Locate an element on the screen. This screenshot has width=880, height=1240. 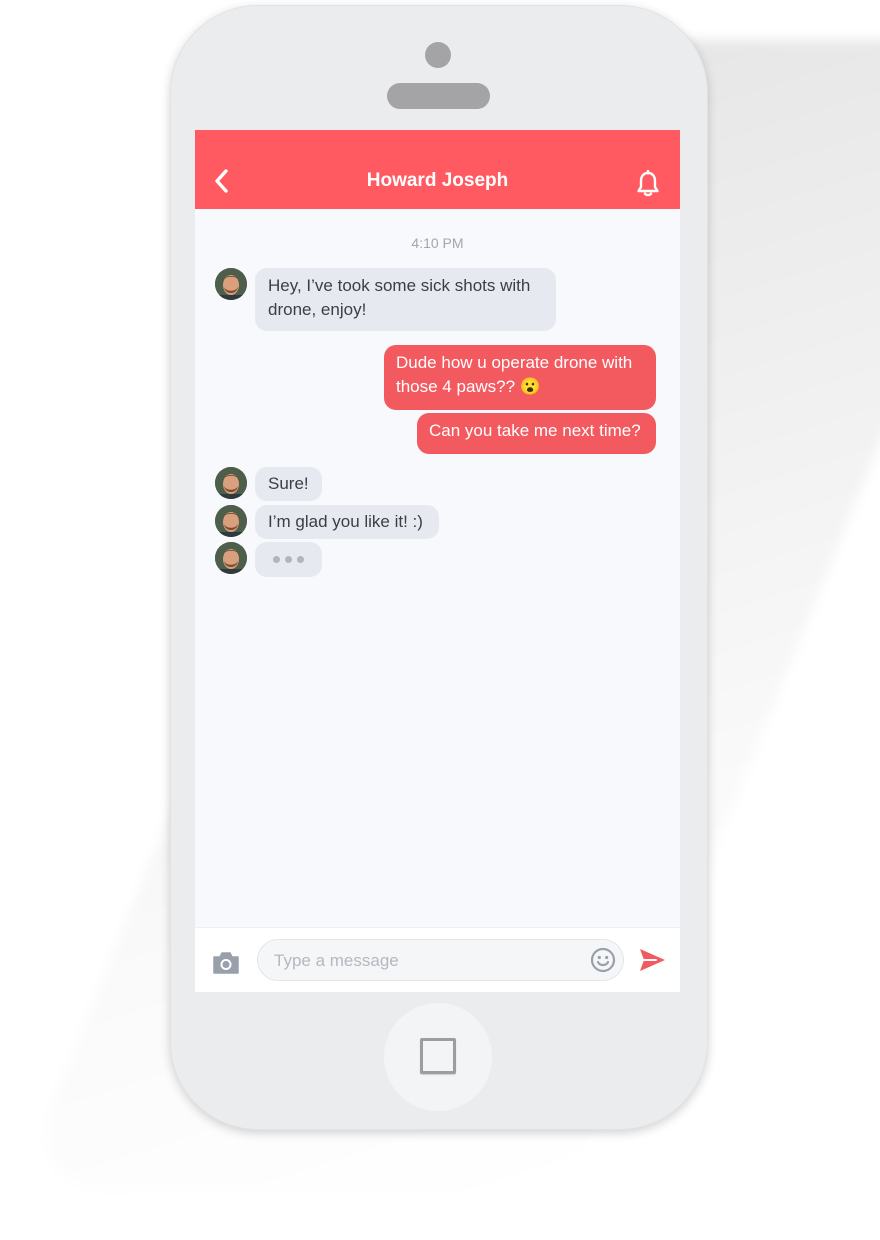
message-bubble-incoming: I’m glad you like it! :) is located at coordinates (347, 522).